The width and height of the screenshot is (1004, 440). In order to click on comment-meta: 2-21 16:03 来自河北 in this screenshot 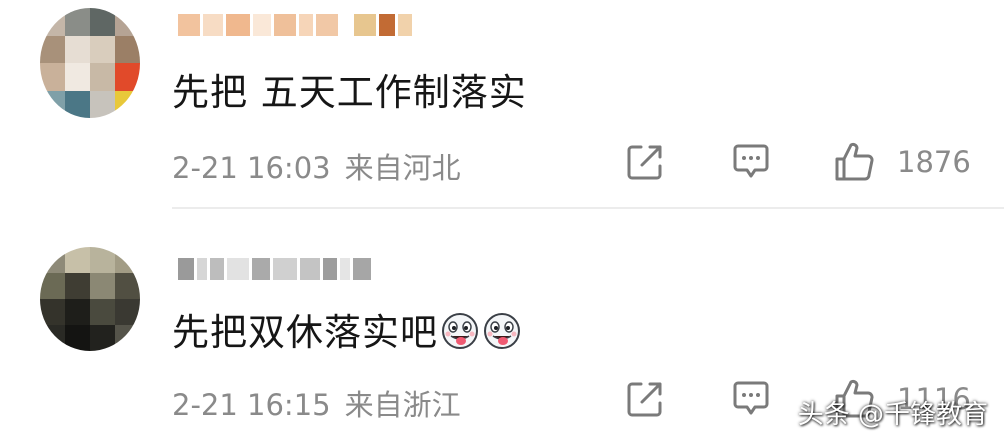, I will do `click(316, 166)`.